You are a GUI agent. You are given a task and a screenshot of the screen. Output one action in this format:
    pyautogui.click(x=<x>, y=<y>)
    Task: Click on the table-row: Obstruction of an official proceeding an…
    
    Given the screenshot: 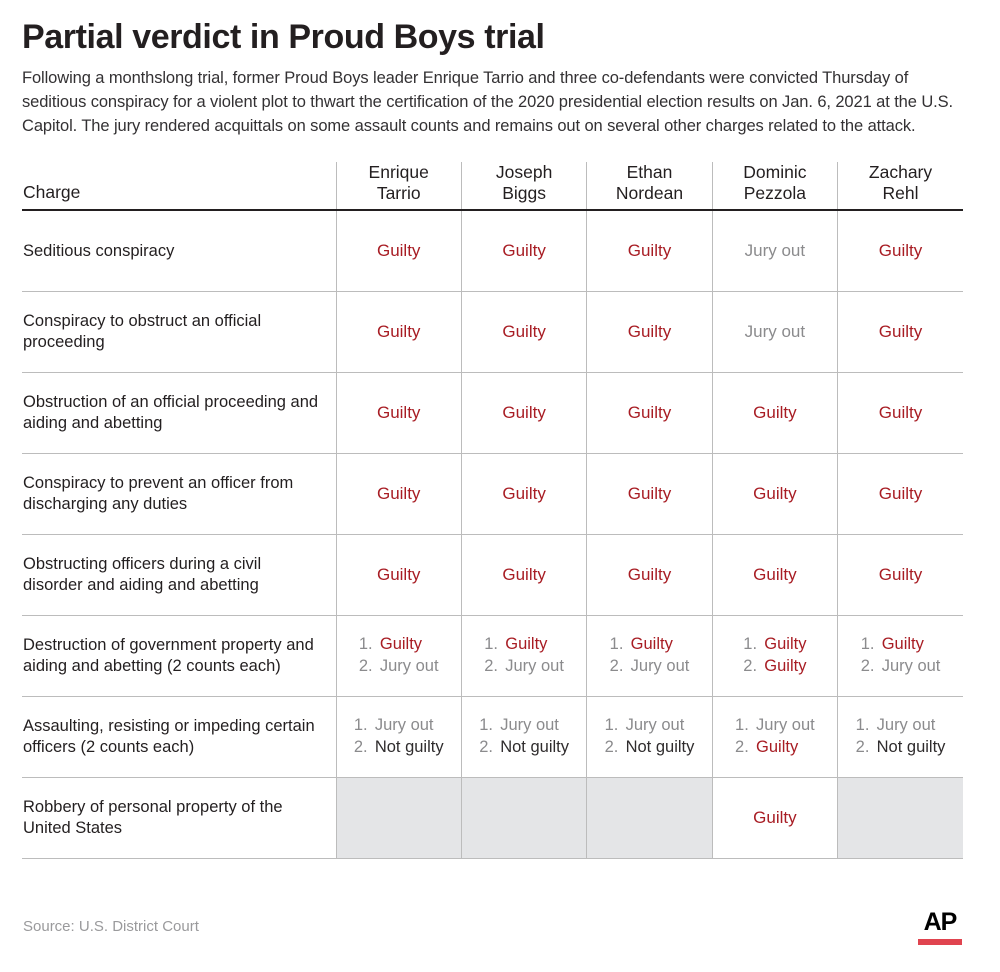 What is the action you would take?
    pyautogui.click(x=492, y=413)
    